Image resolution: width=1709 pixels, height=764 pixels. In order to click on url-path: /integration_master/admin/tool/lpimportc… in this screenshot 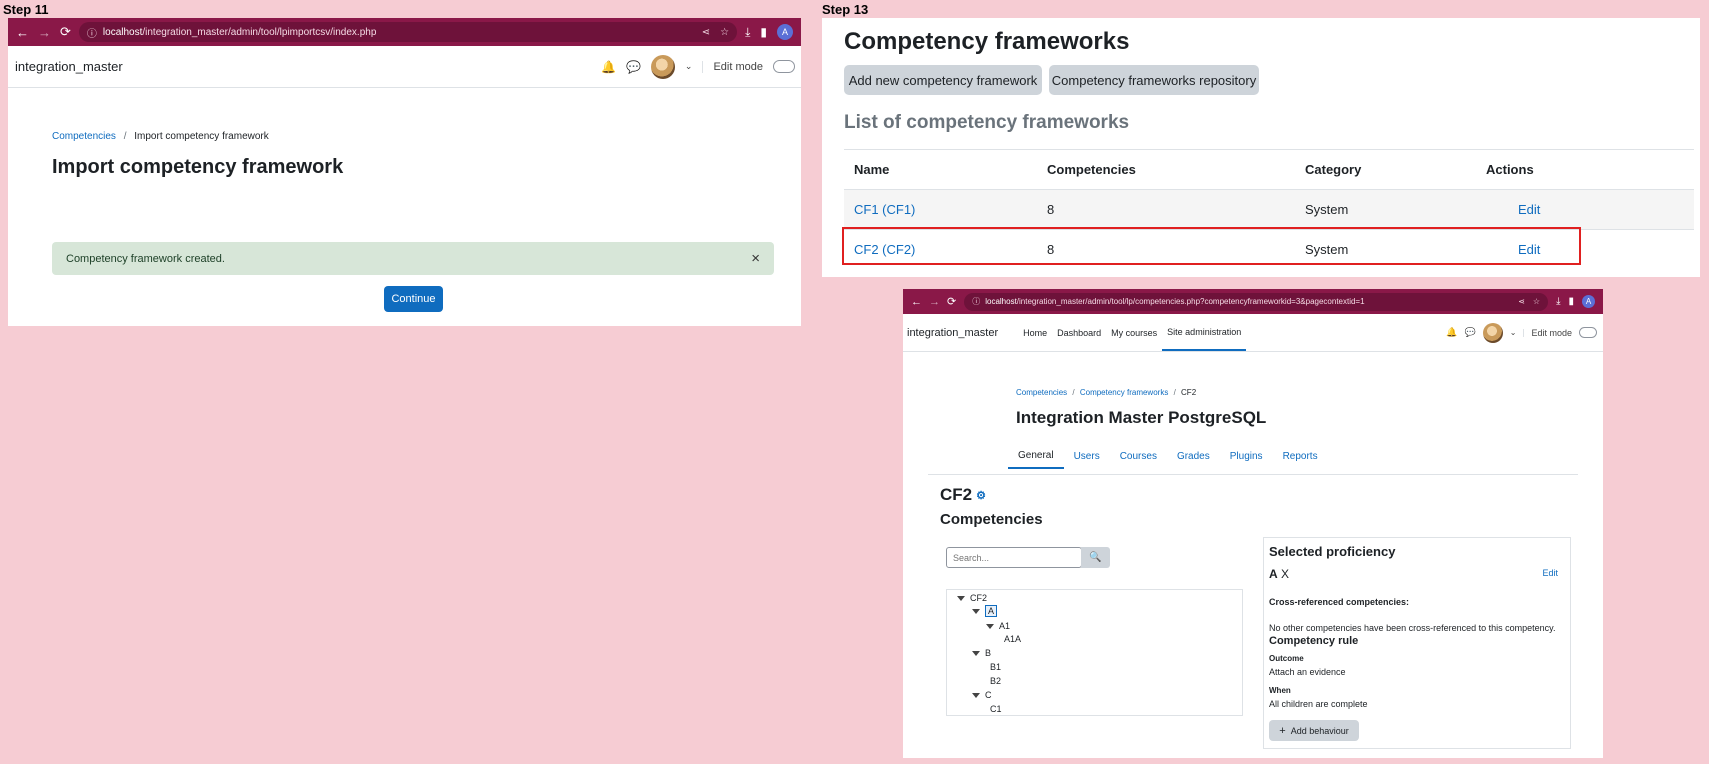, I will do `click(259, 32)`.